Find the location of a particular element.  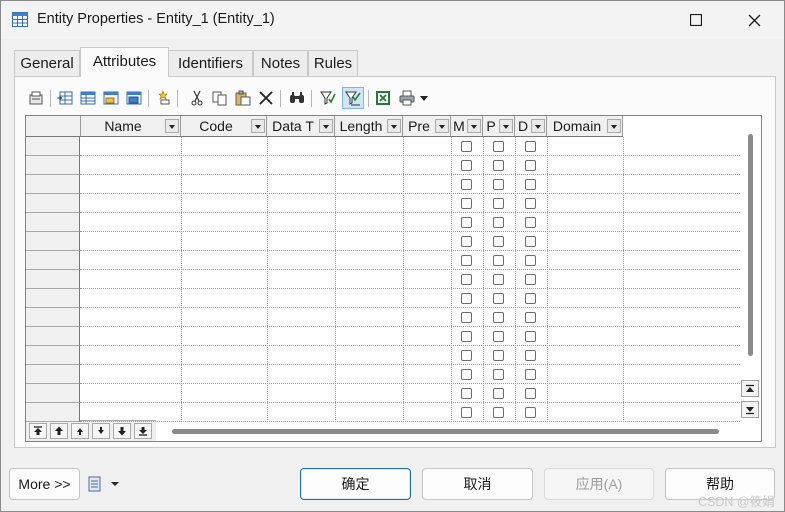

tab-attributes: Attributes is located at coordinates (124, 62).